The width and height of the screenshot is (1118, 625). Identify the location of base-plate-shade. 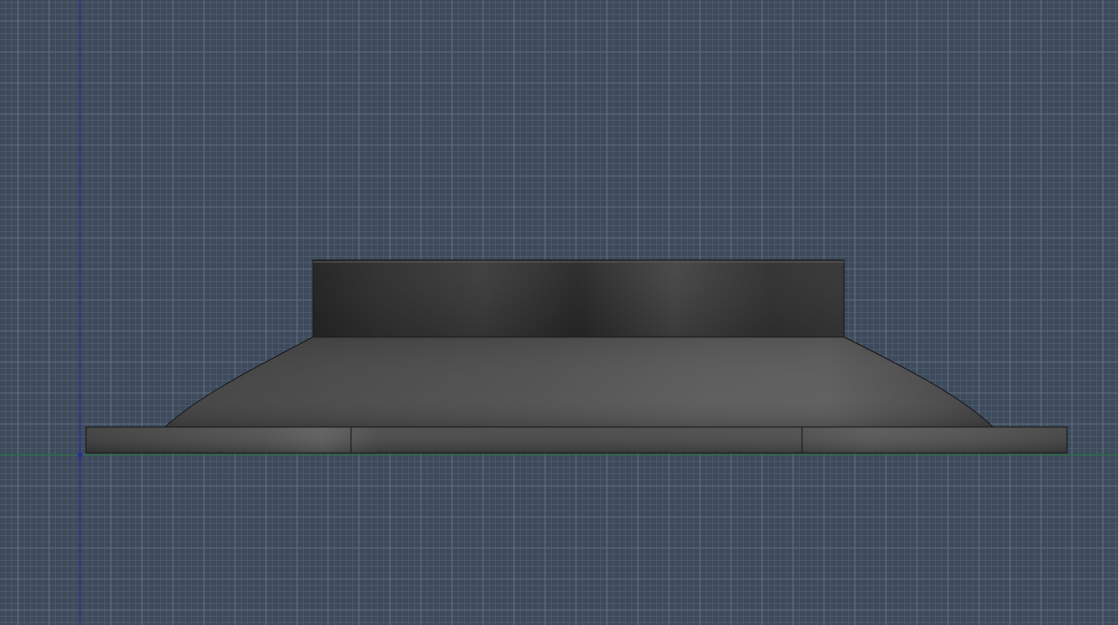
(576, 440).